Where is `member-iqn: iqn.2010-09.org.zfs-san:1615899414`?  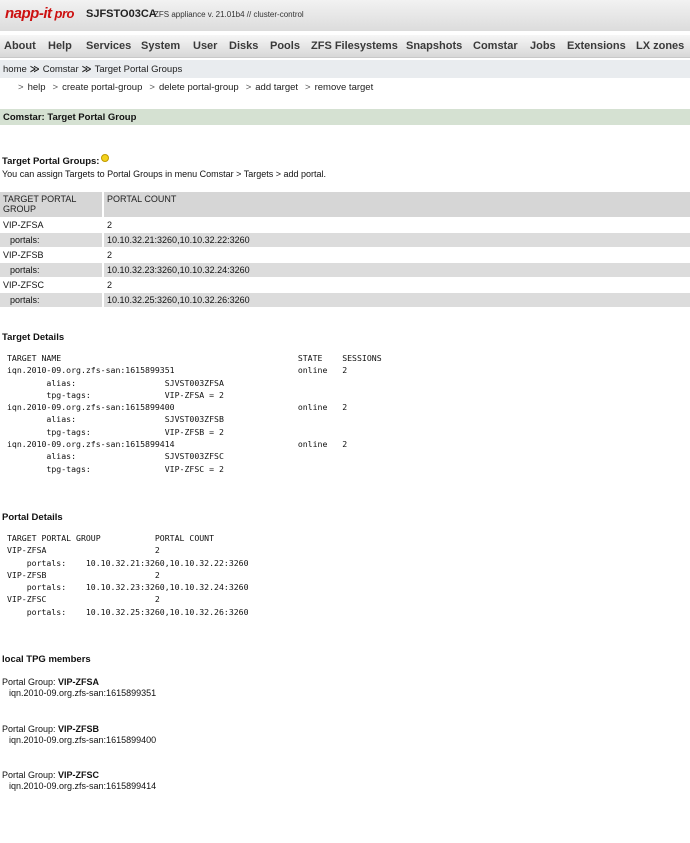 member-iqn: iqn.2010-09.org.zfs-san:1615899414 is located at coordinates (83, 786).